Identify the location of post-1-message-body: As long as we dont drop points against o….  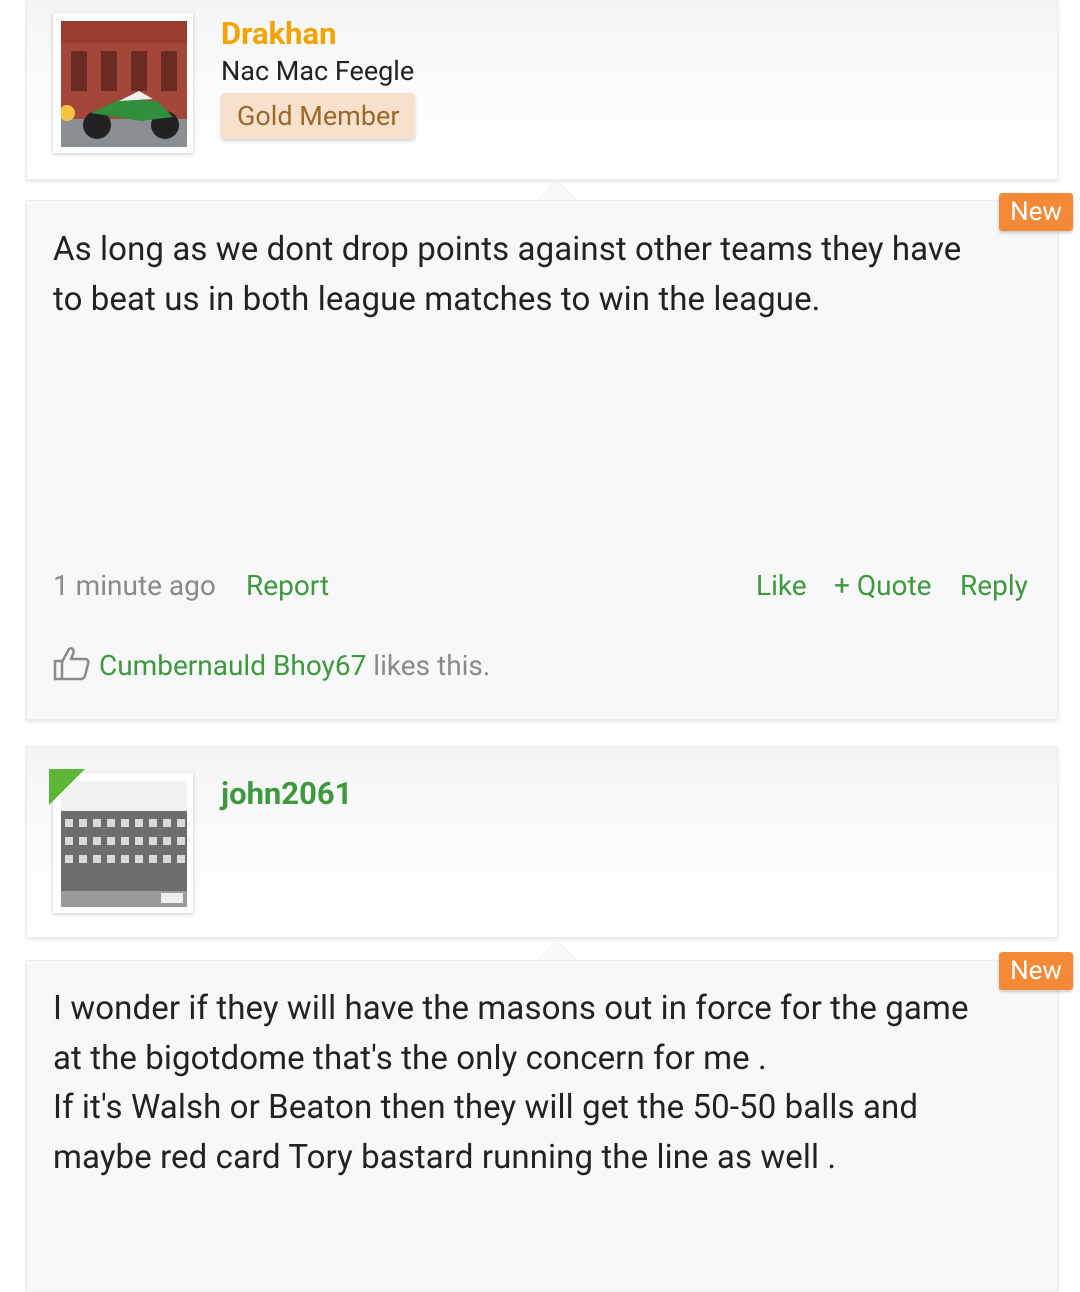
(507, 274).